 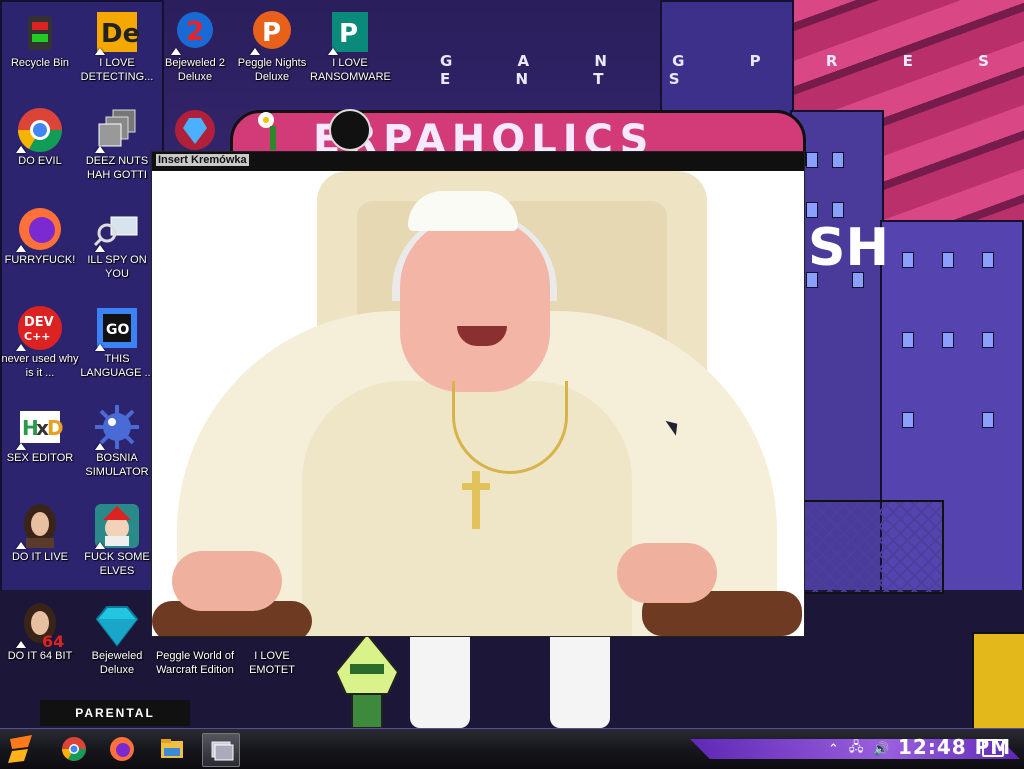 I want to click on desktop-icon-label: FUCK SOME ELVES, so click(x=117, y=564).